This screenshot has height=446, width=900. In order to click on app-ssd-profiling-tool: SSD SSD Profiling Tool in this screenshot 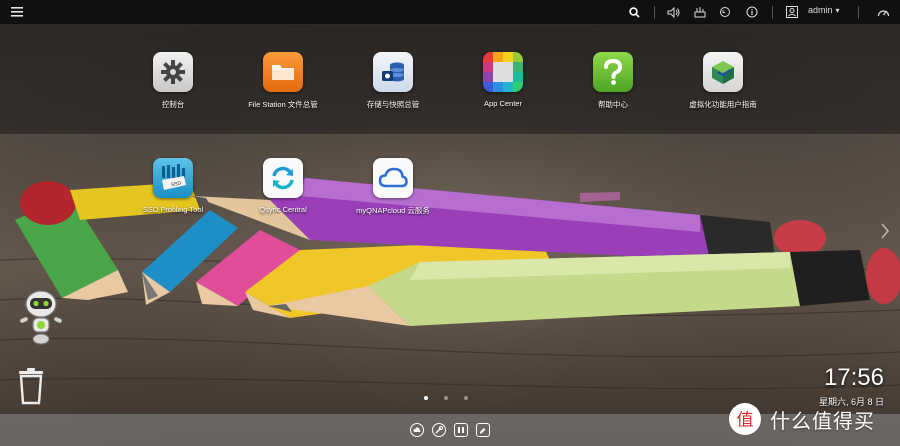, I will do `click(173, 186)`.